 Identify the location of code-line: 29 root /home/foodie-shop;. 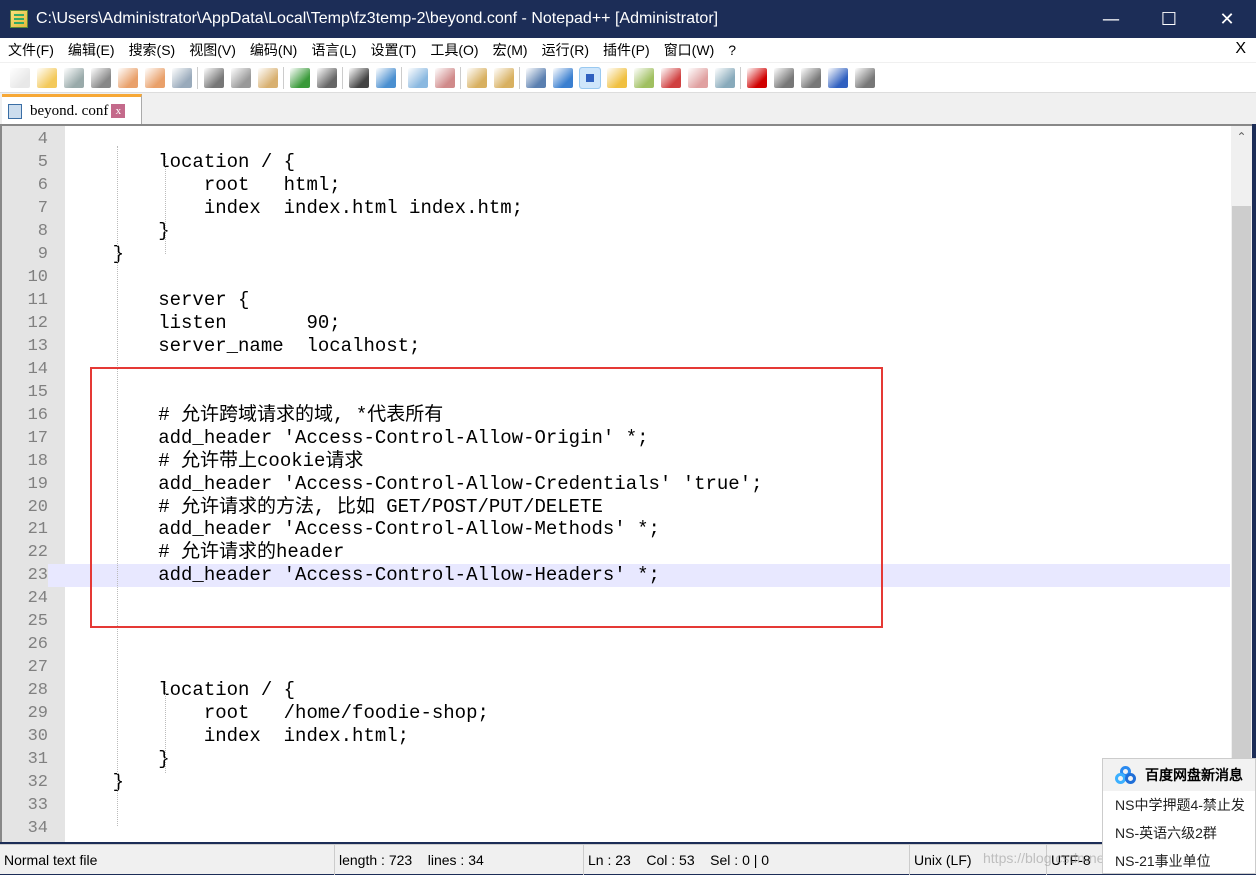
(616, 714).